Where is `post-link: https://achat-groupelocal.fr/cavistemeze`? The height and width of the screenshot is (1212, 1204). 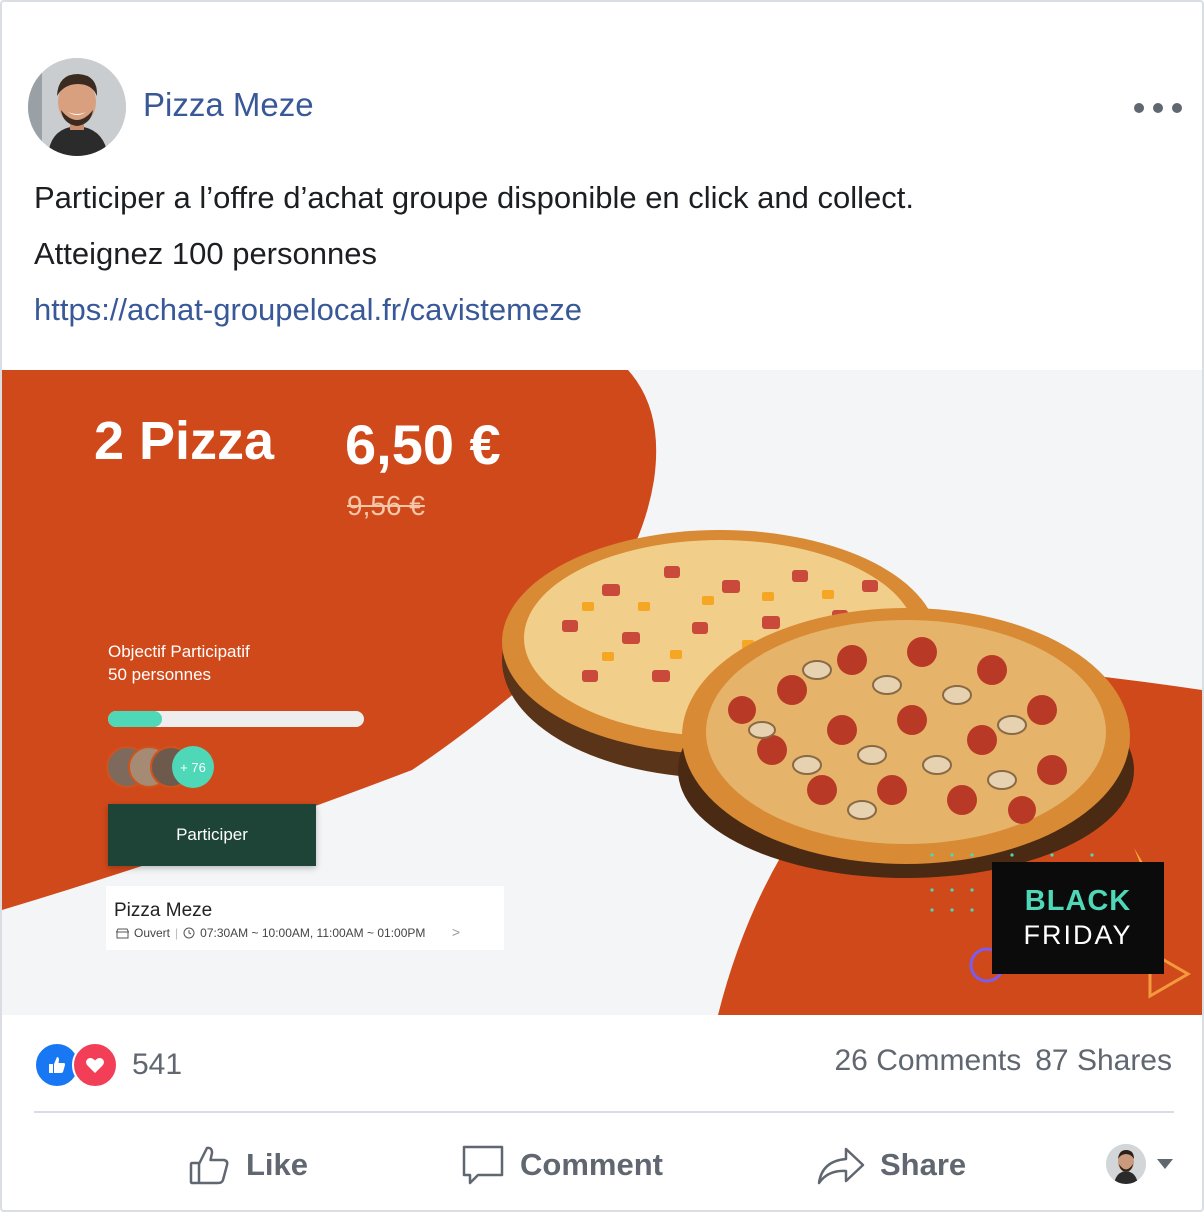
post-link: https://achat-groupelocal.fr/cavistemeze is located at coordinates (308, 309).